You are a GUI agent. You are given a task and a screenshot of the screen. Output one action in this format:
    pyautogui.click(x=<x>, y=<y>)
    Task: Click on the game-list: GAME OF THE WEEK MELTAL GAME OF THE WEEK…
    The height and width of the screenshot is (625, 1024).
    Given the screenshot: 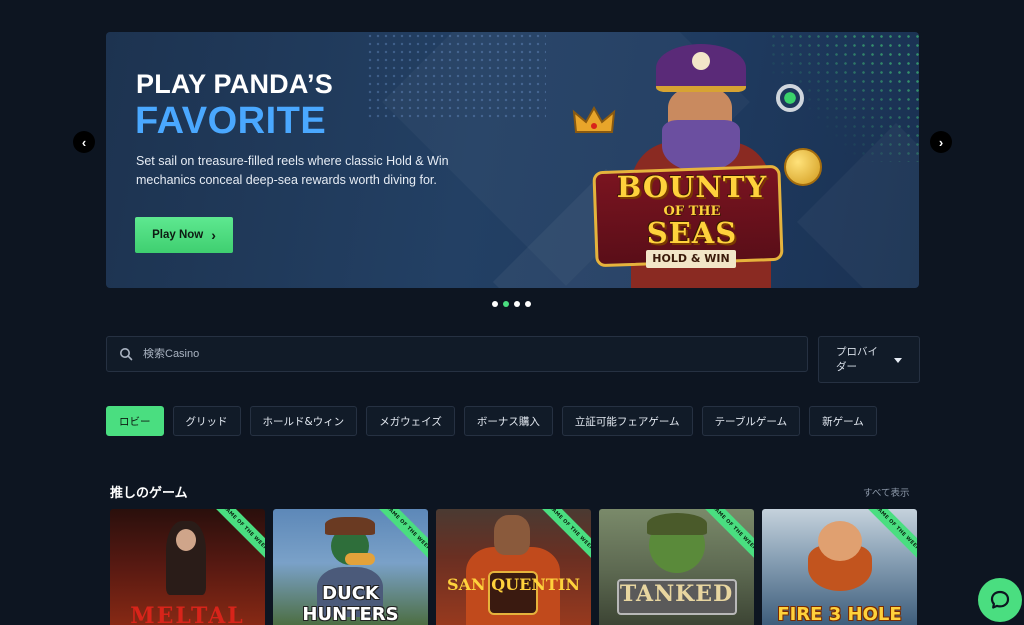 What is the action you would take?
    pyautogui.click(x=513, y=567)
    